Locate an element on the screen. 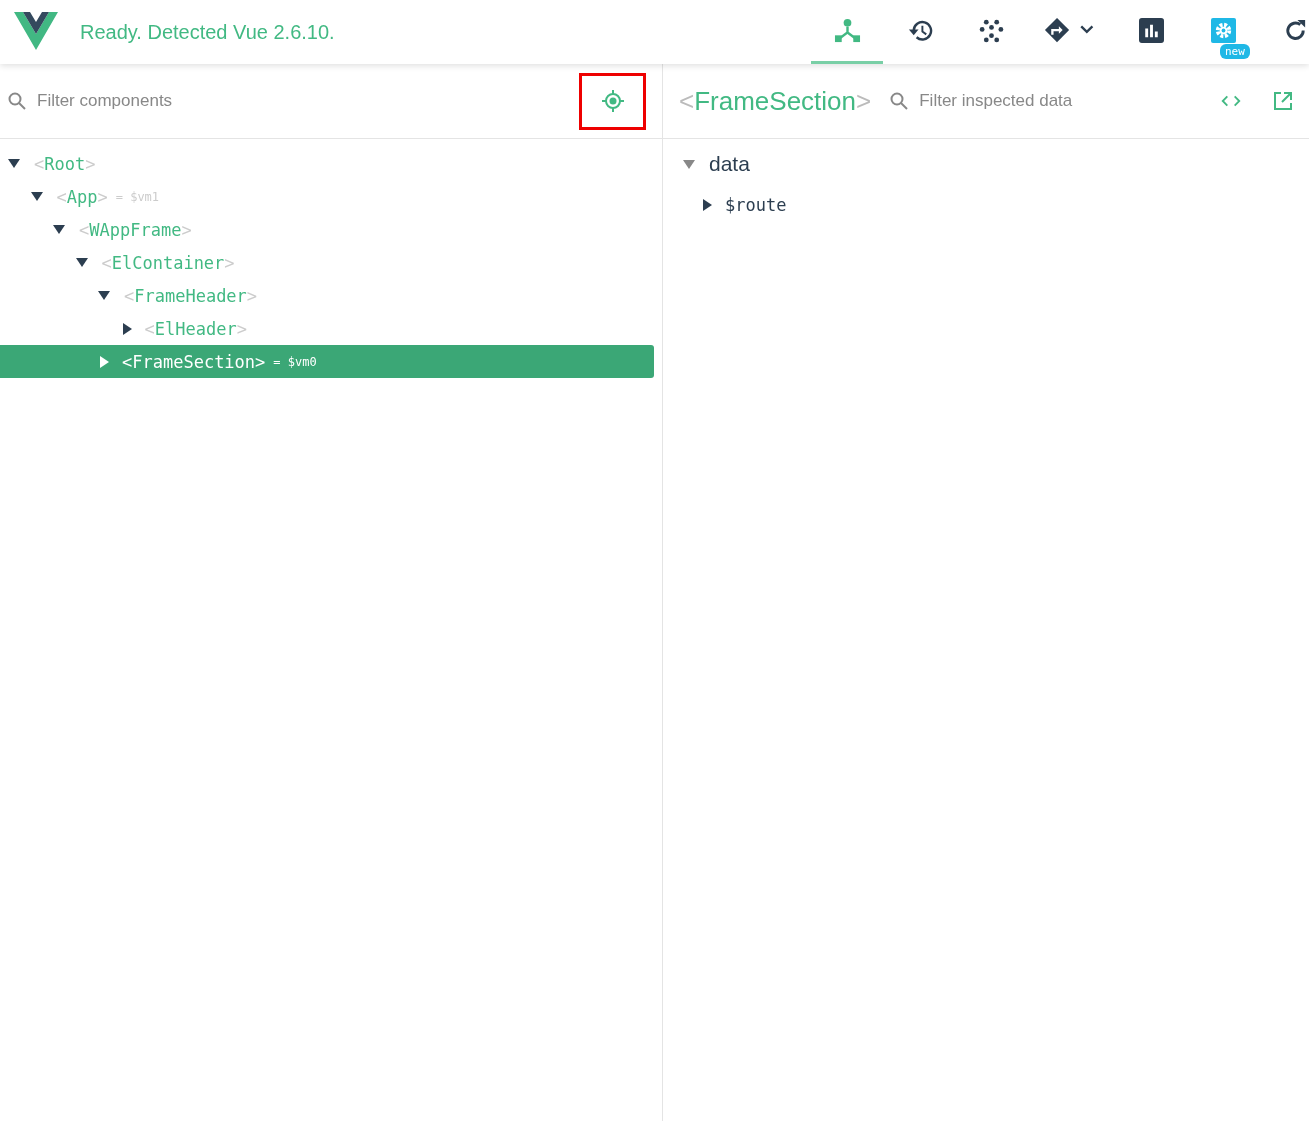 This screenshot has width=1309, height=1121. status-text: Ready. Detected Vue 2.6.10. is located at coordinates (208, 32).